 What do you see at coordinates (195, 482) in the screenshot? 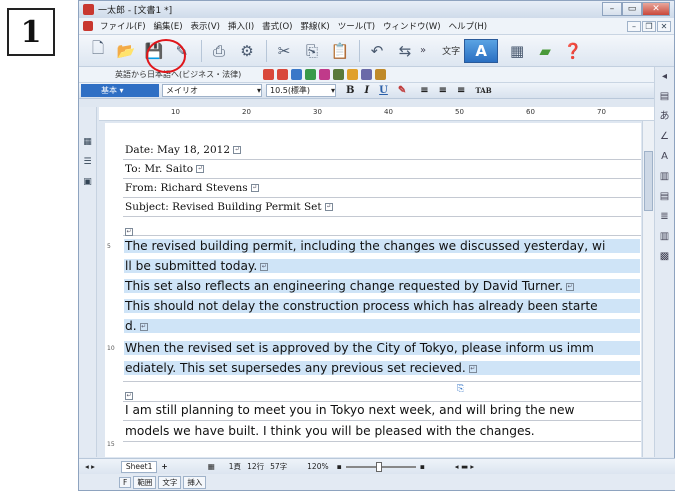
I see `mode-insert: 挿入` at bounding box center [195, 482].